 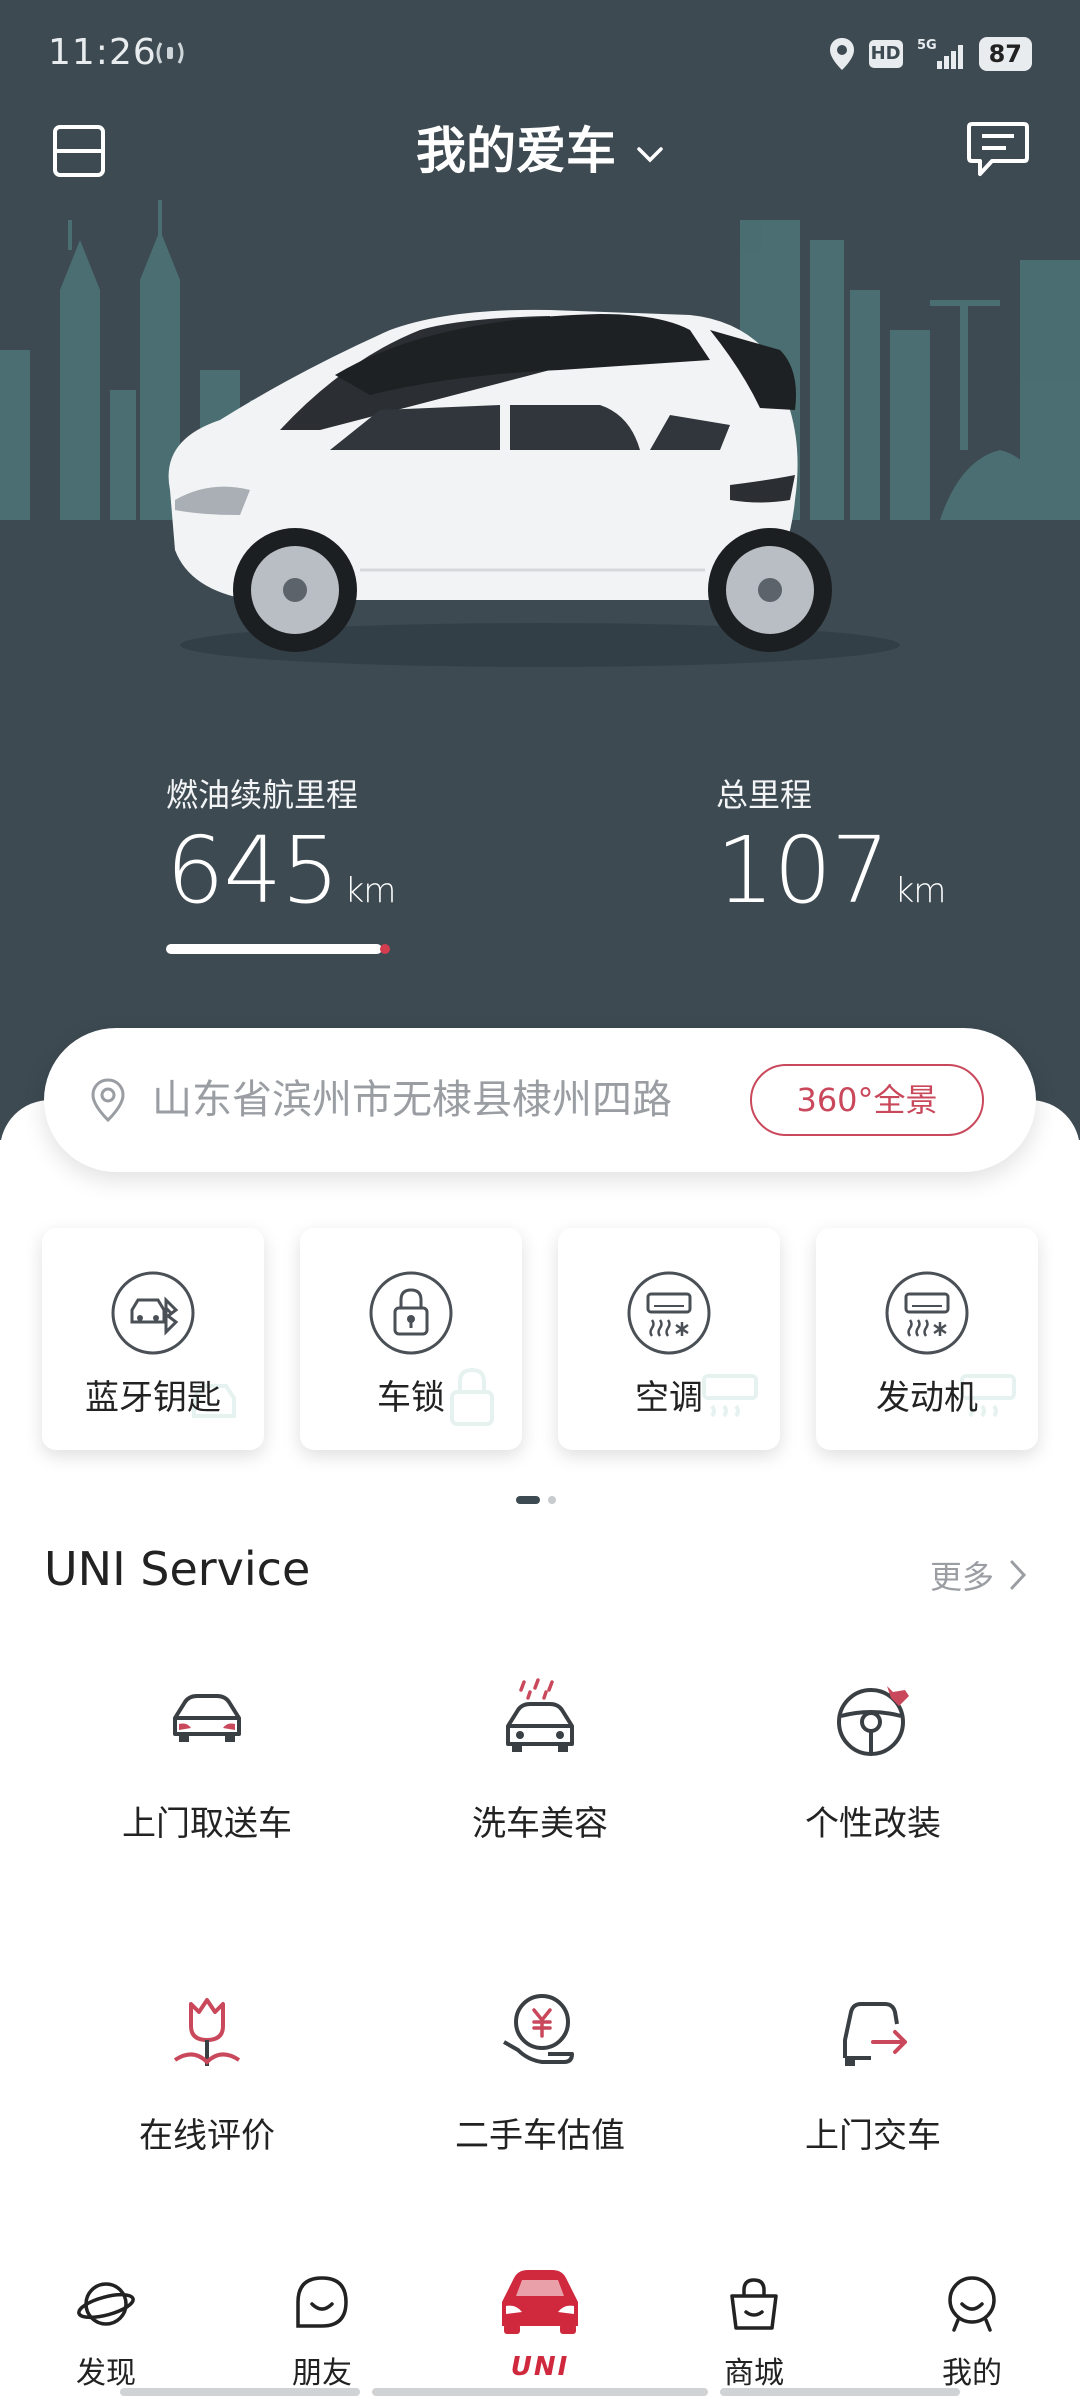 I want to click on shopping-bag-icon, so click(x=754, y=2304).